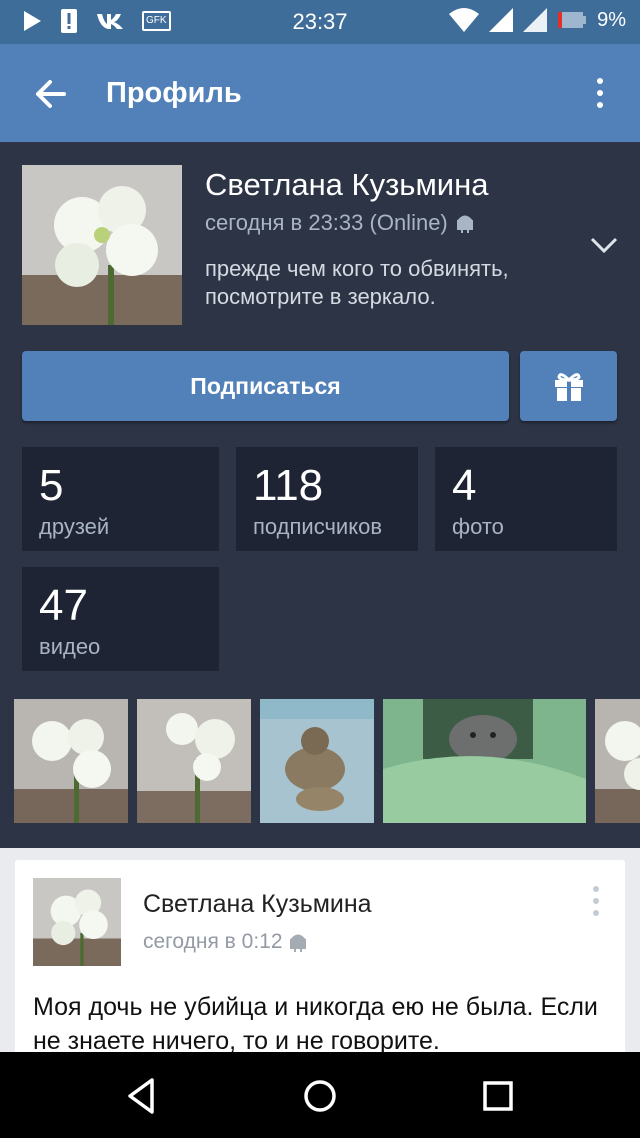 The width and height of the screenshot is (640, 1138). I want to click on counter-followers: 118 подписчиков, so click(327, 499).